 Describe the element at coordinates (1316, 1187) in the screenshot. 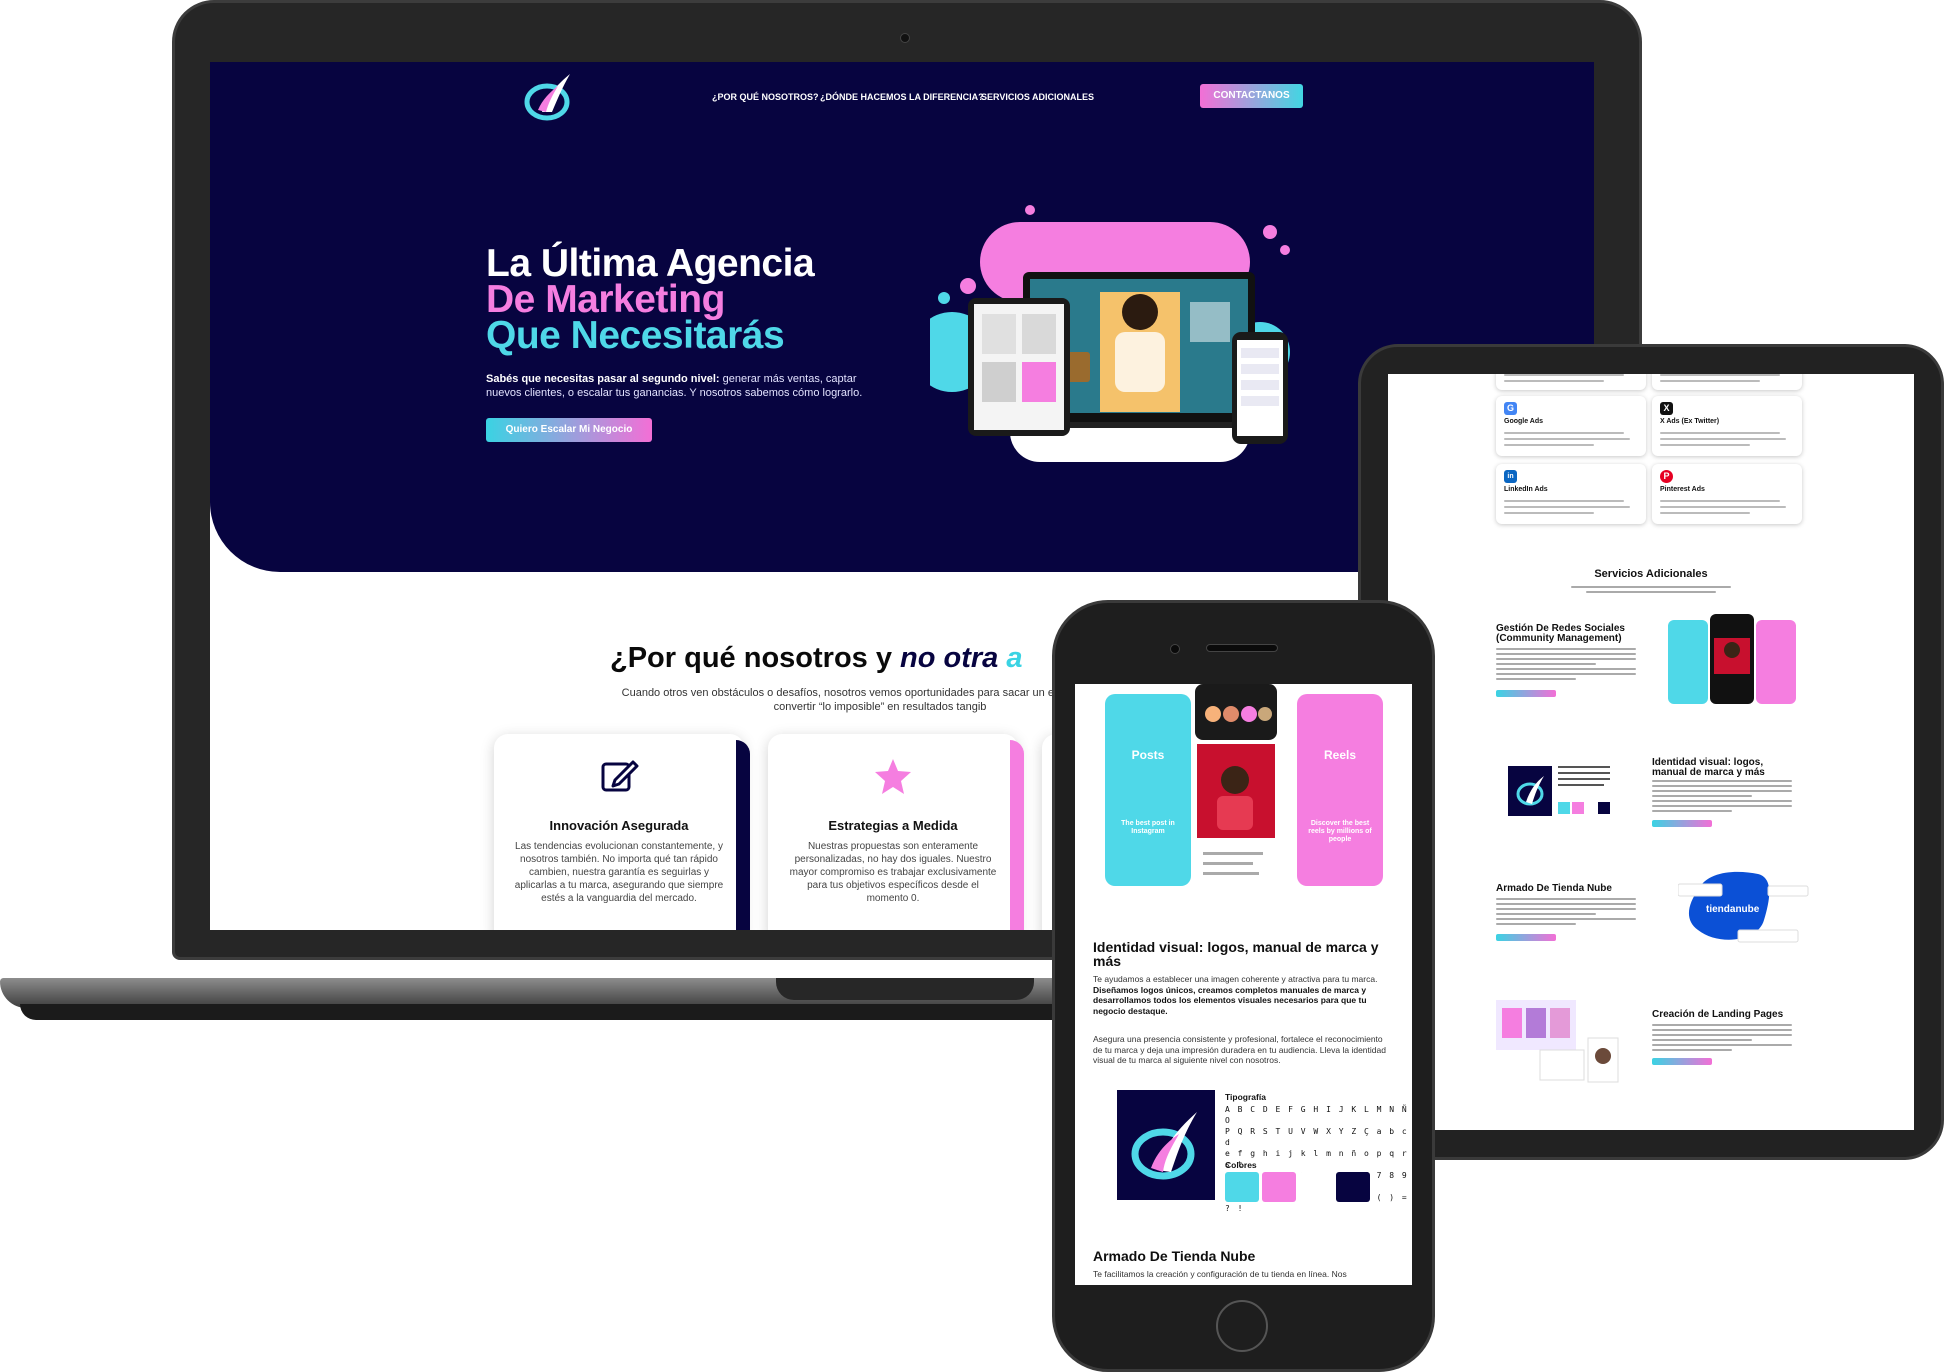

I see `color-swatch-white` at that location.